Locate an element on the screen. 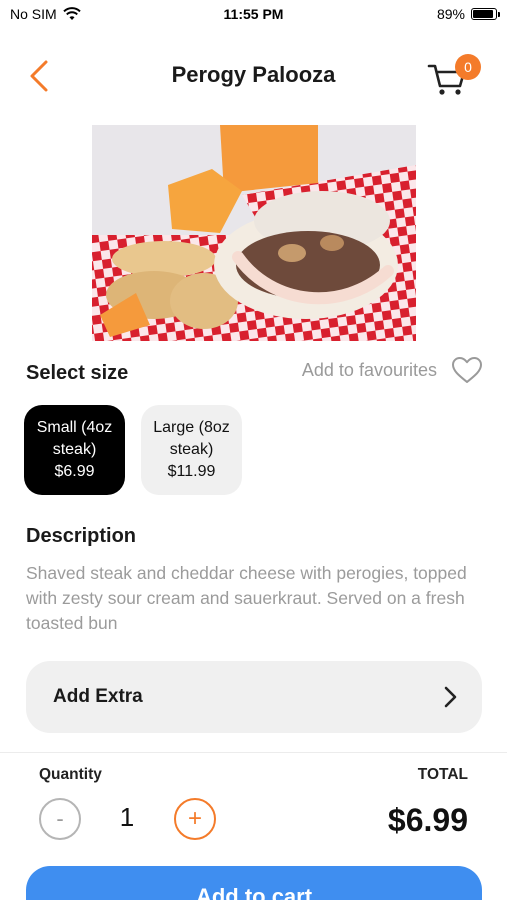  size-option-large: Large (8oz steak) $11.99 is located at coordinates (191, 450).